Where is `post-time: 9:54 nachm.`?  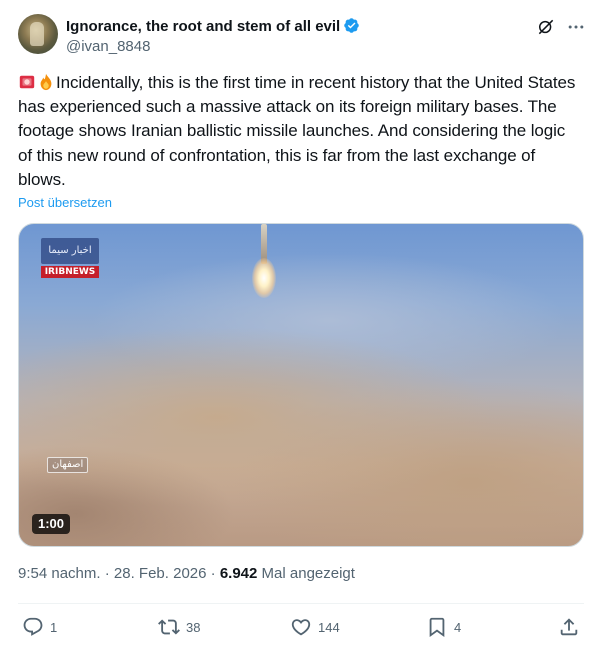
post-time: 9:54 nachm. is located at coordinates (59, 573).